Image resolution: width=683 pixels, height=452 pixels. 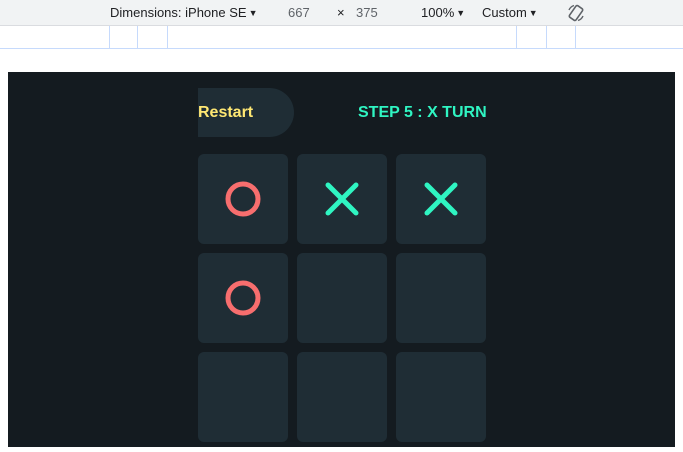 I want to click on rotate-icon, so click(x=576, y=13).